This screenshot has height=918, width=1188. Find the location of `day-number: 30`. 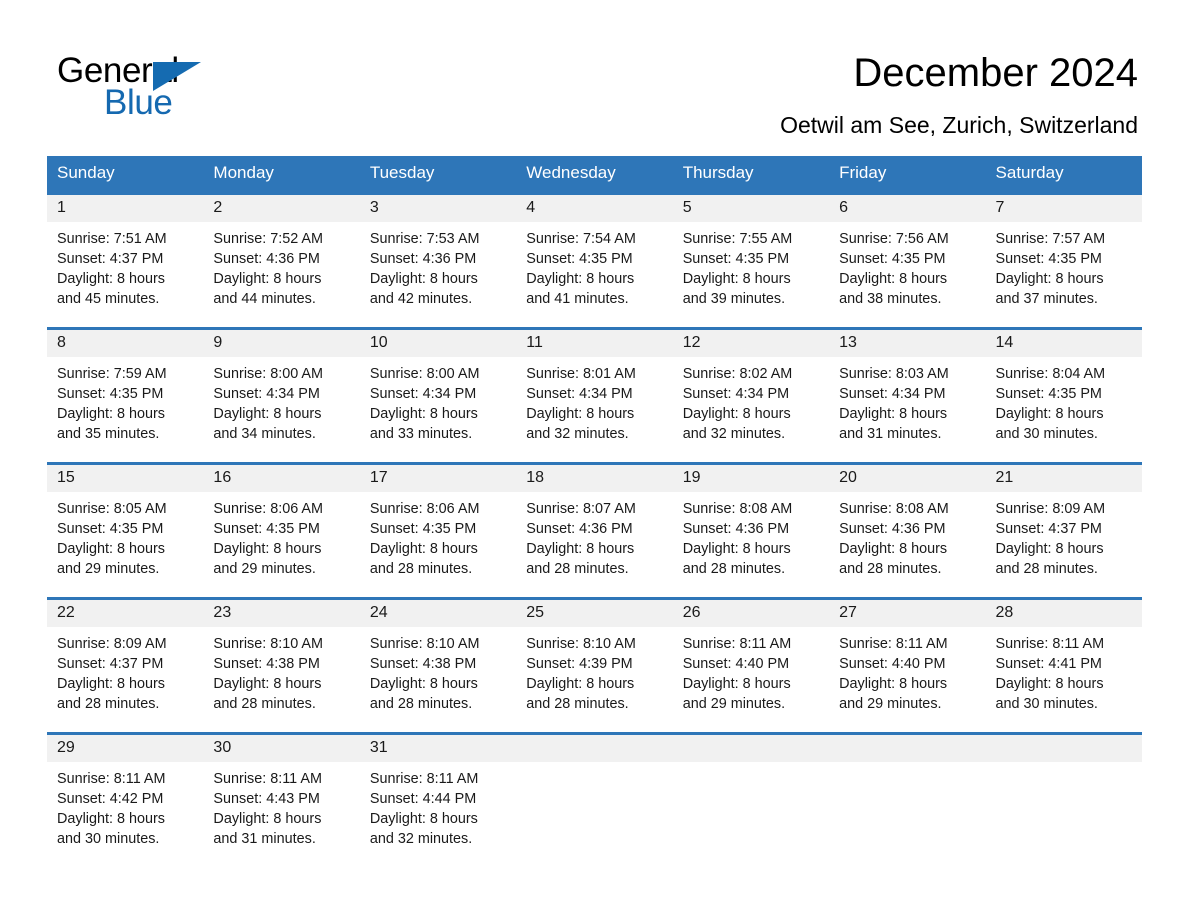

day-number: 30 is located at coordinates (222, 747).